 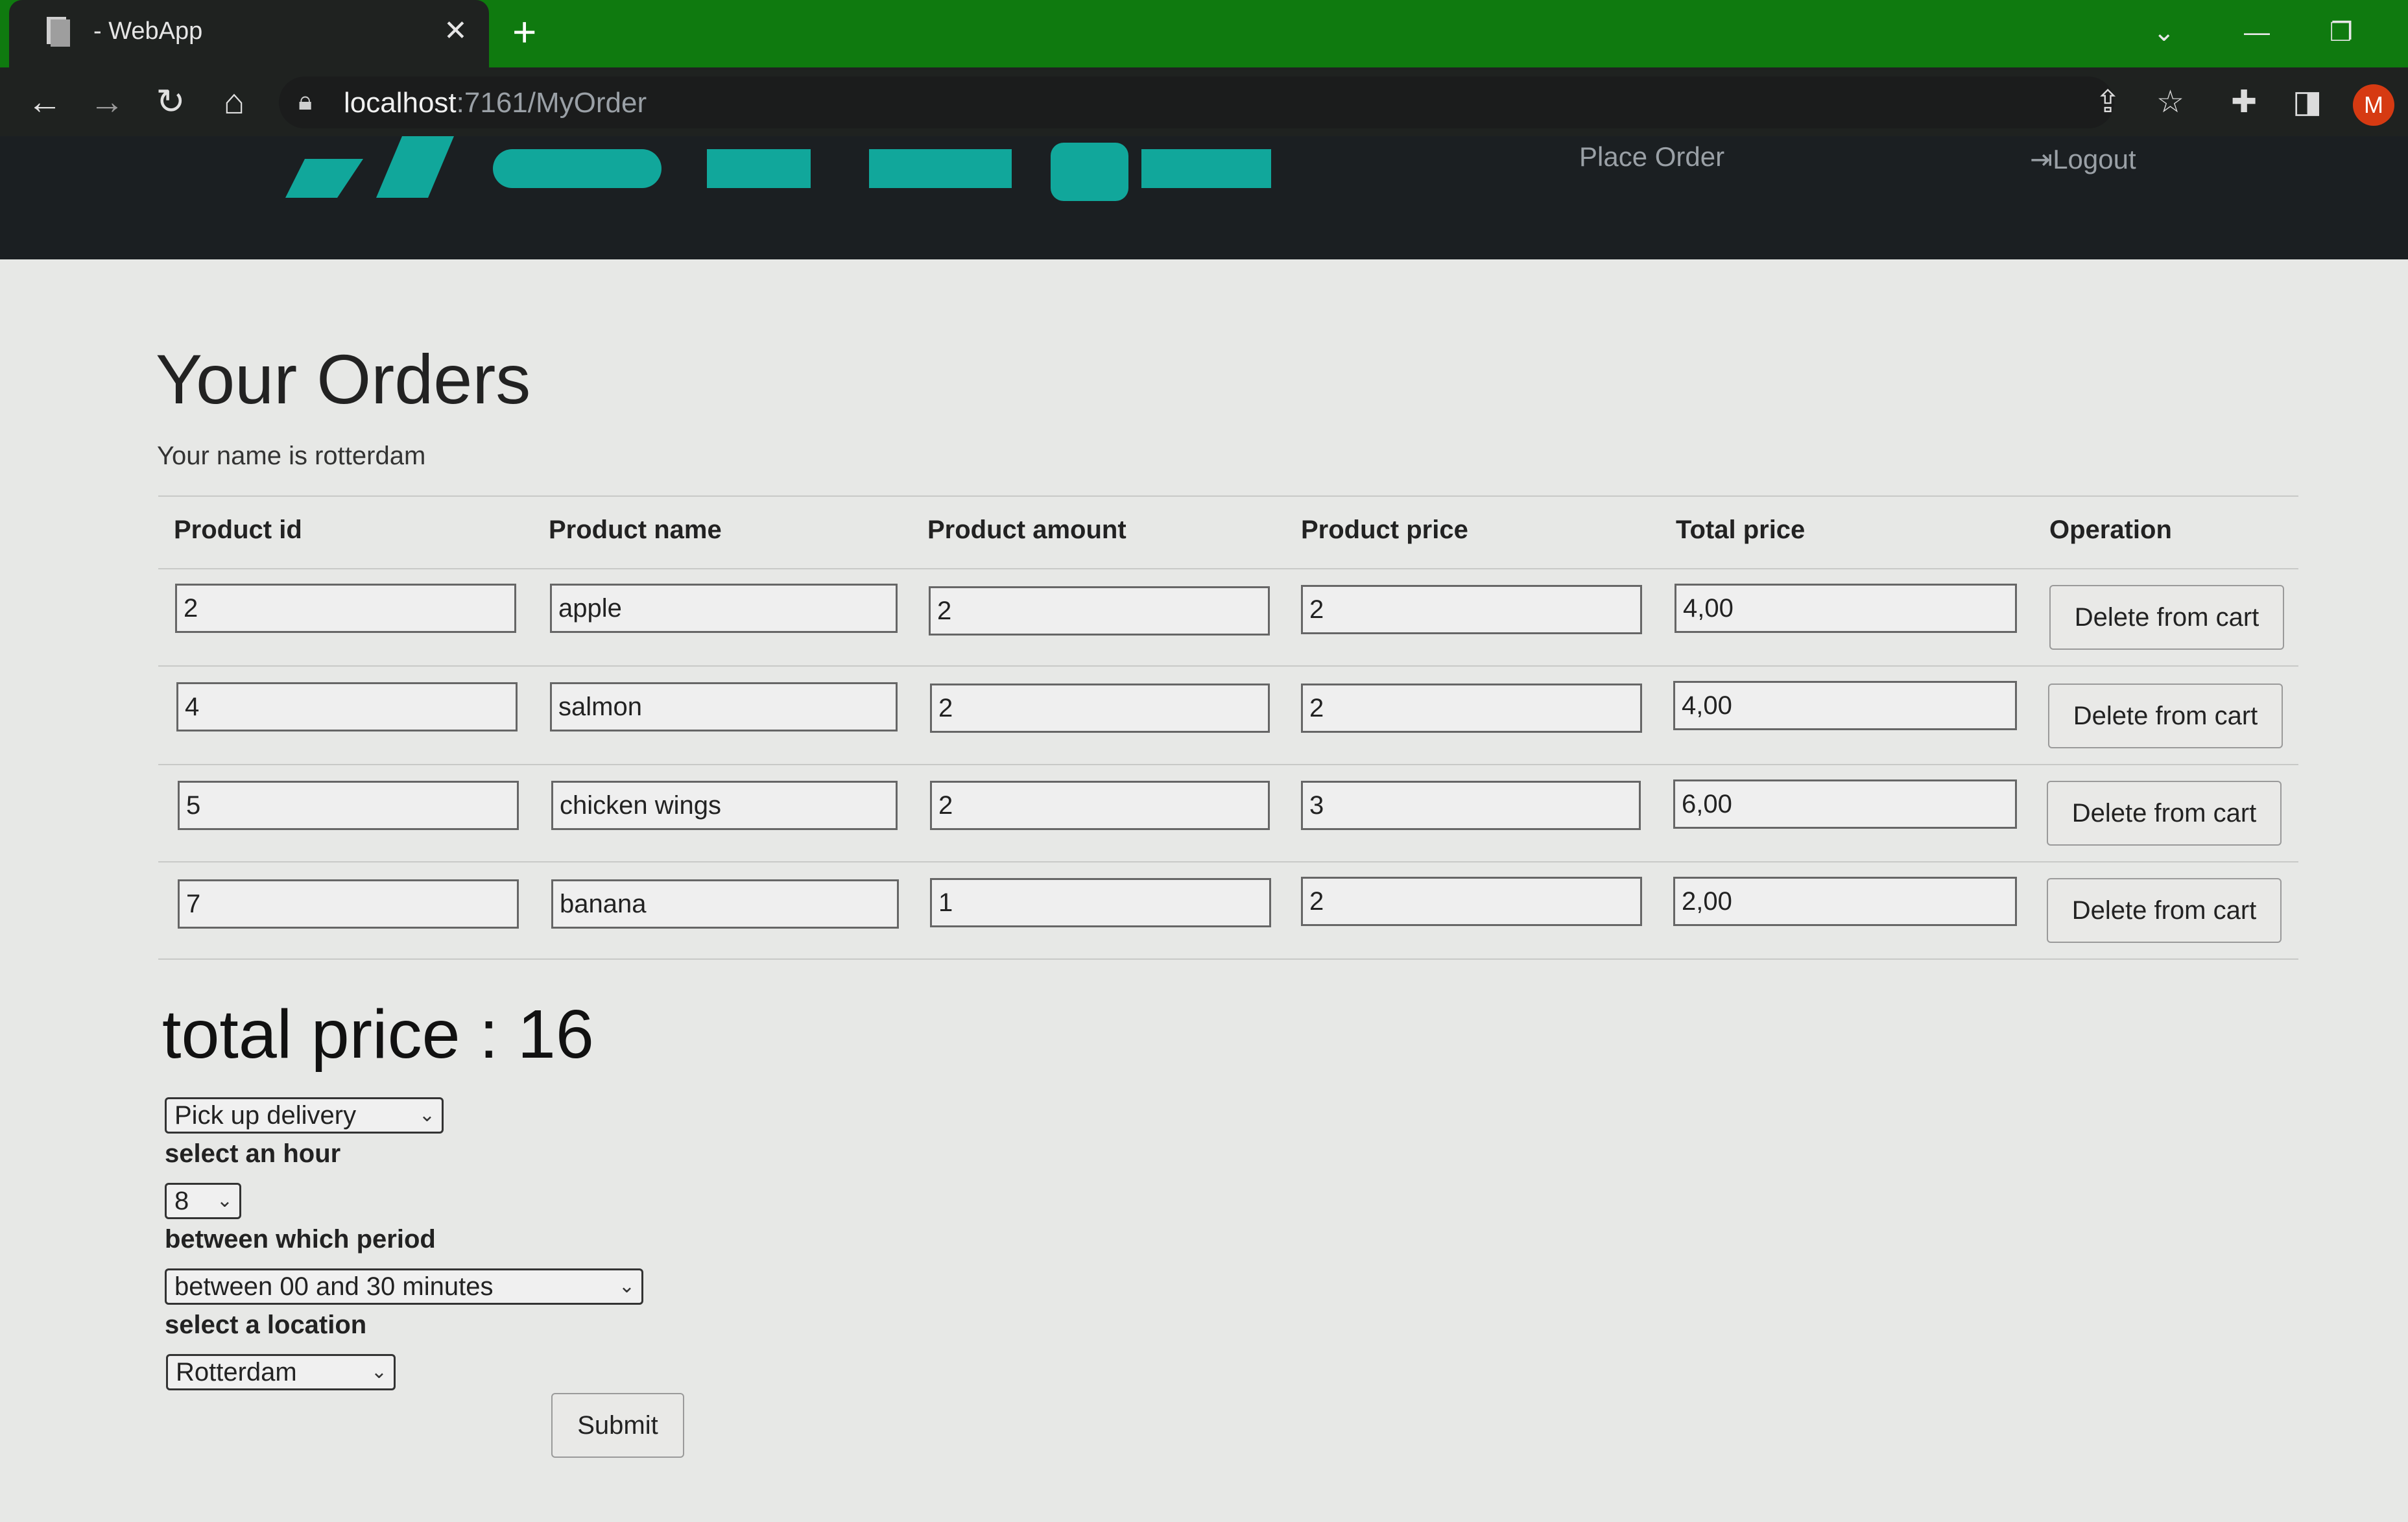 I want to click on url-text: localhost:7161/MyOrder, so click(x=496, y=103).